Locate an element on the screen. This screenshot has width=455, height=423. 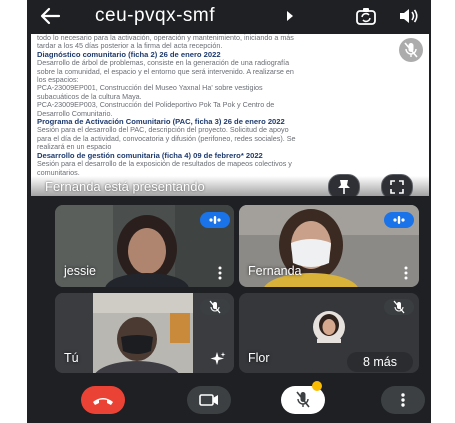
pin-button is located at coordinates (344, 185).